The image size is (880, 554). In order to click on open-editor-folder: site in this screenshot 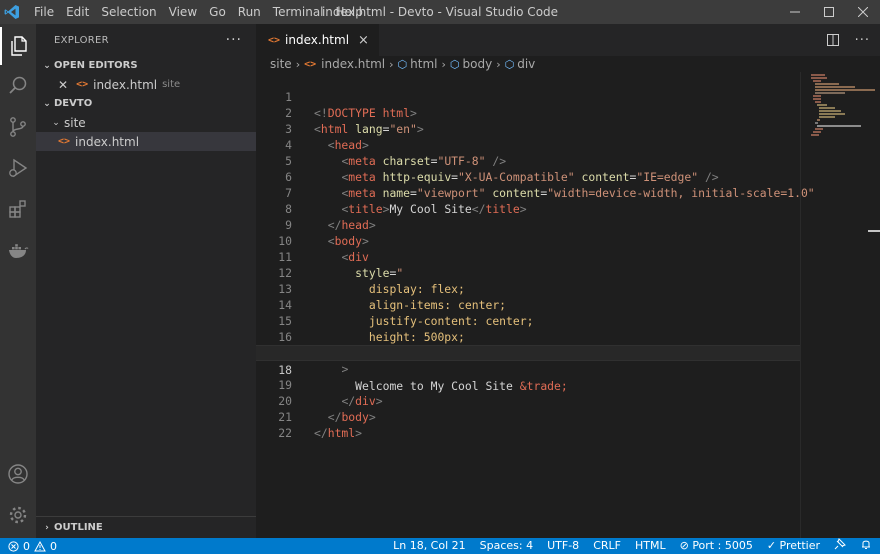, I will do `click(171, 84)`.